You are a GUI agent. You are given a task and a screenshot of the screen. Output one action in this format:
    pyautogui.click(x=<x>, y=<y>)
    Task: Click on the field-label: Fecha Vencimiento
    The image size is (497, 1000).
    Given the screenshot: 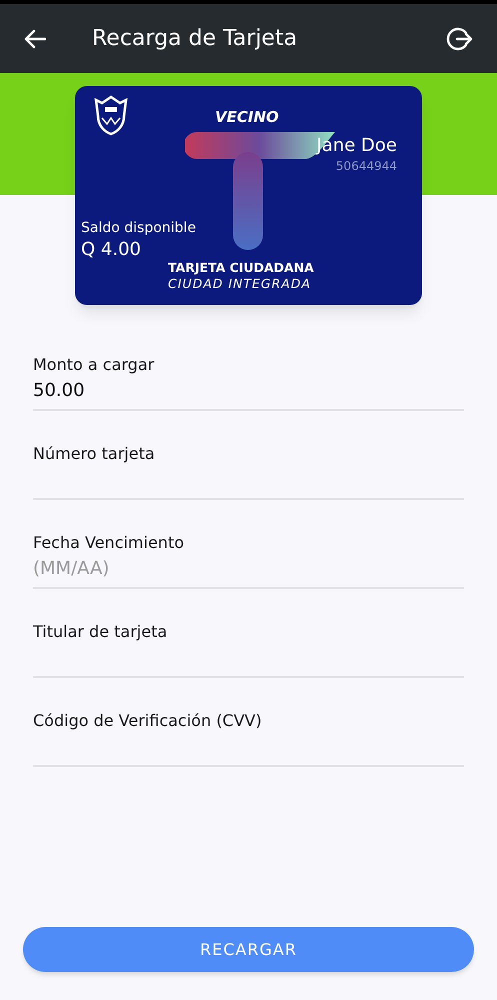 What is the action you would take?
    pyautogui.click(x=109, y=543)
    